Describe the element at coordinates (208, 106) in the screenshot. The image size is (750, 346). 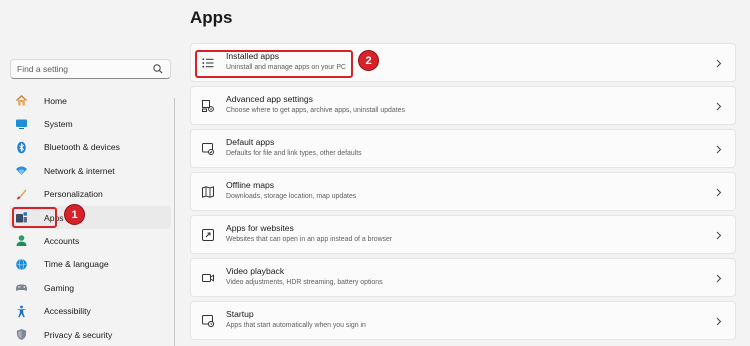
I see `app-settings-icon` at that location.